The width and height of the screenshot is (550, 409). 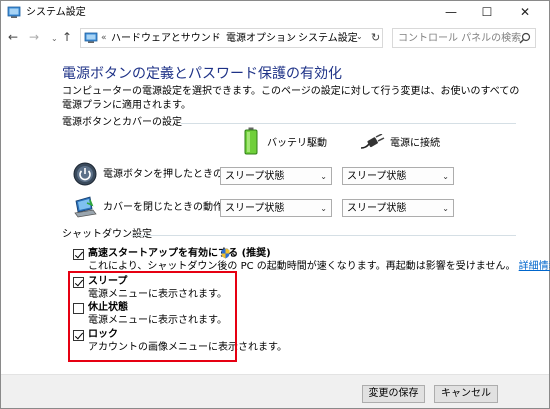 What do you see at coordinates (152, 316) in the screenshot?
I see `highlight-box` at bounding box center [152, 316].